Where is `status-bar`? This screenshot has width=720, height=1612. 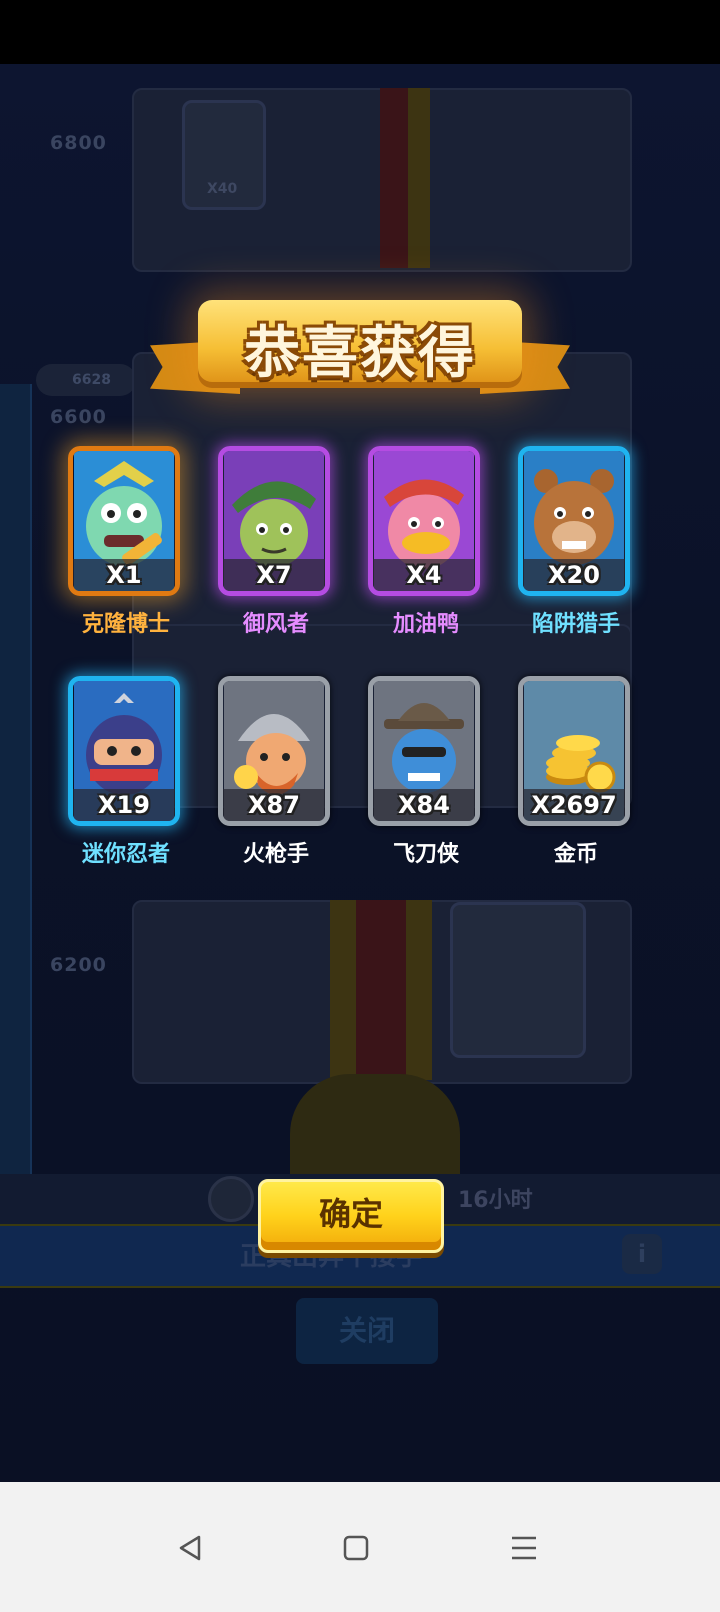
status-bar is located at coordinates (360, 32).